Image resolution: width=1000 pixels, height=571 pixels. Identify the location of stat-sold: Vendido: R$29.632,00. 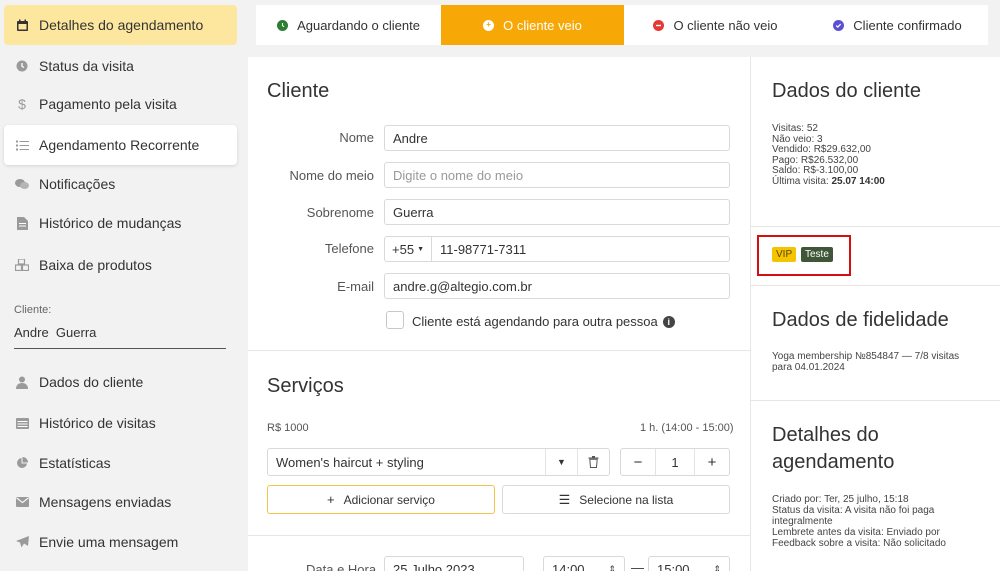
(821, 149).